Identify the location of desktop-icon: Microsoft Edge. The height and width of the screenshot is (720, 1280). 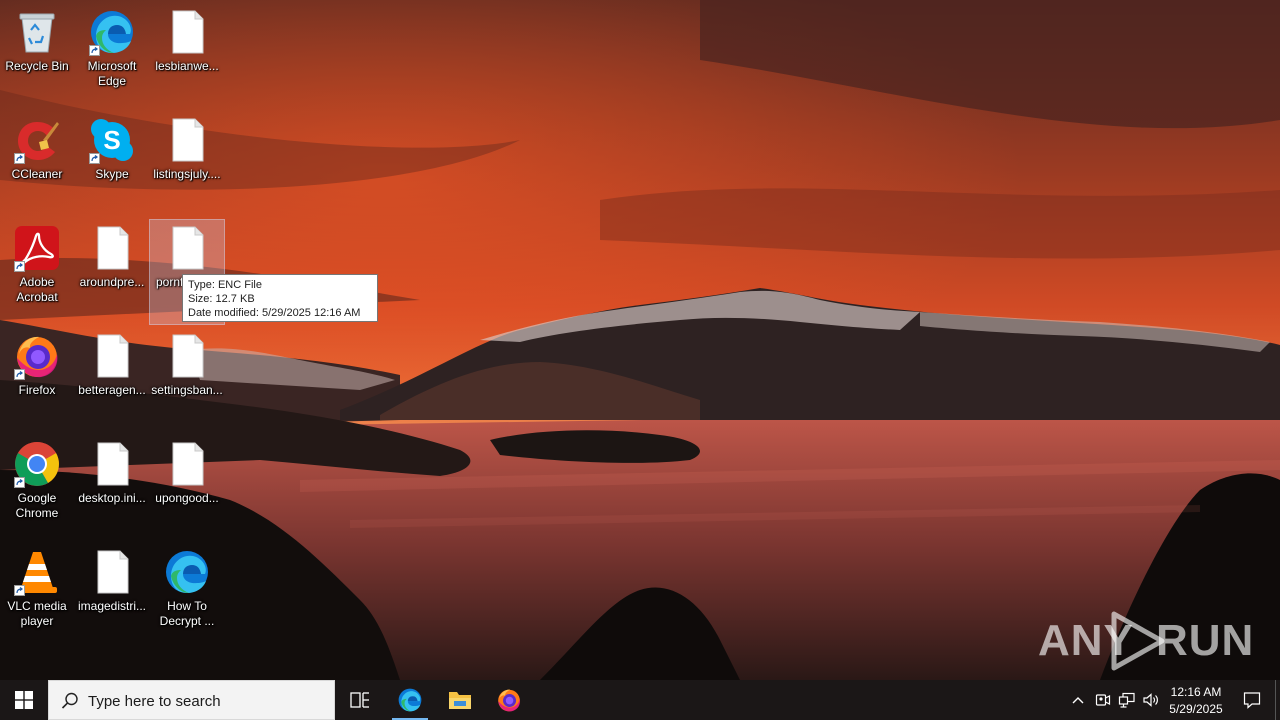
(112, 56).